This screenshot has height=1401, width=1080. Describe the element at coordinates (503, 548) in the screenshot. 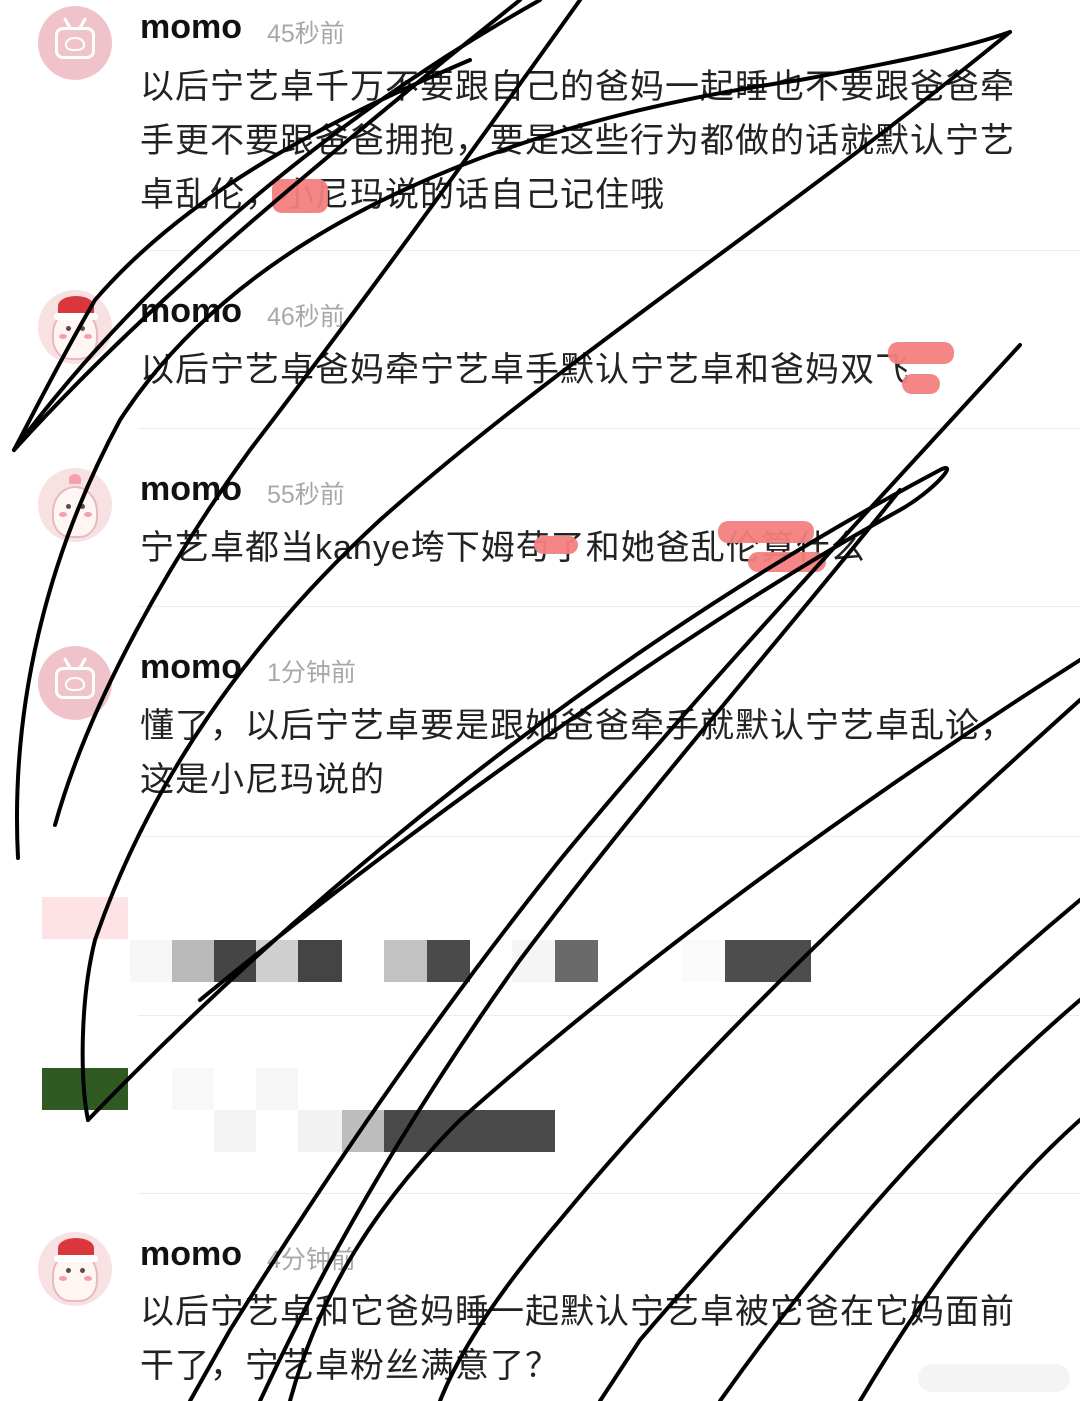

I see `comment-text: 宁艺卓都当kanye垮下姆苟了和她爸乱伦算什么` at that location.